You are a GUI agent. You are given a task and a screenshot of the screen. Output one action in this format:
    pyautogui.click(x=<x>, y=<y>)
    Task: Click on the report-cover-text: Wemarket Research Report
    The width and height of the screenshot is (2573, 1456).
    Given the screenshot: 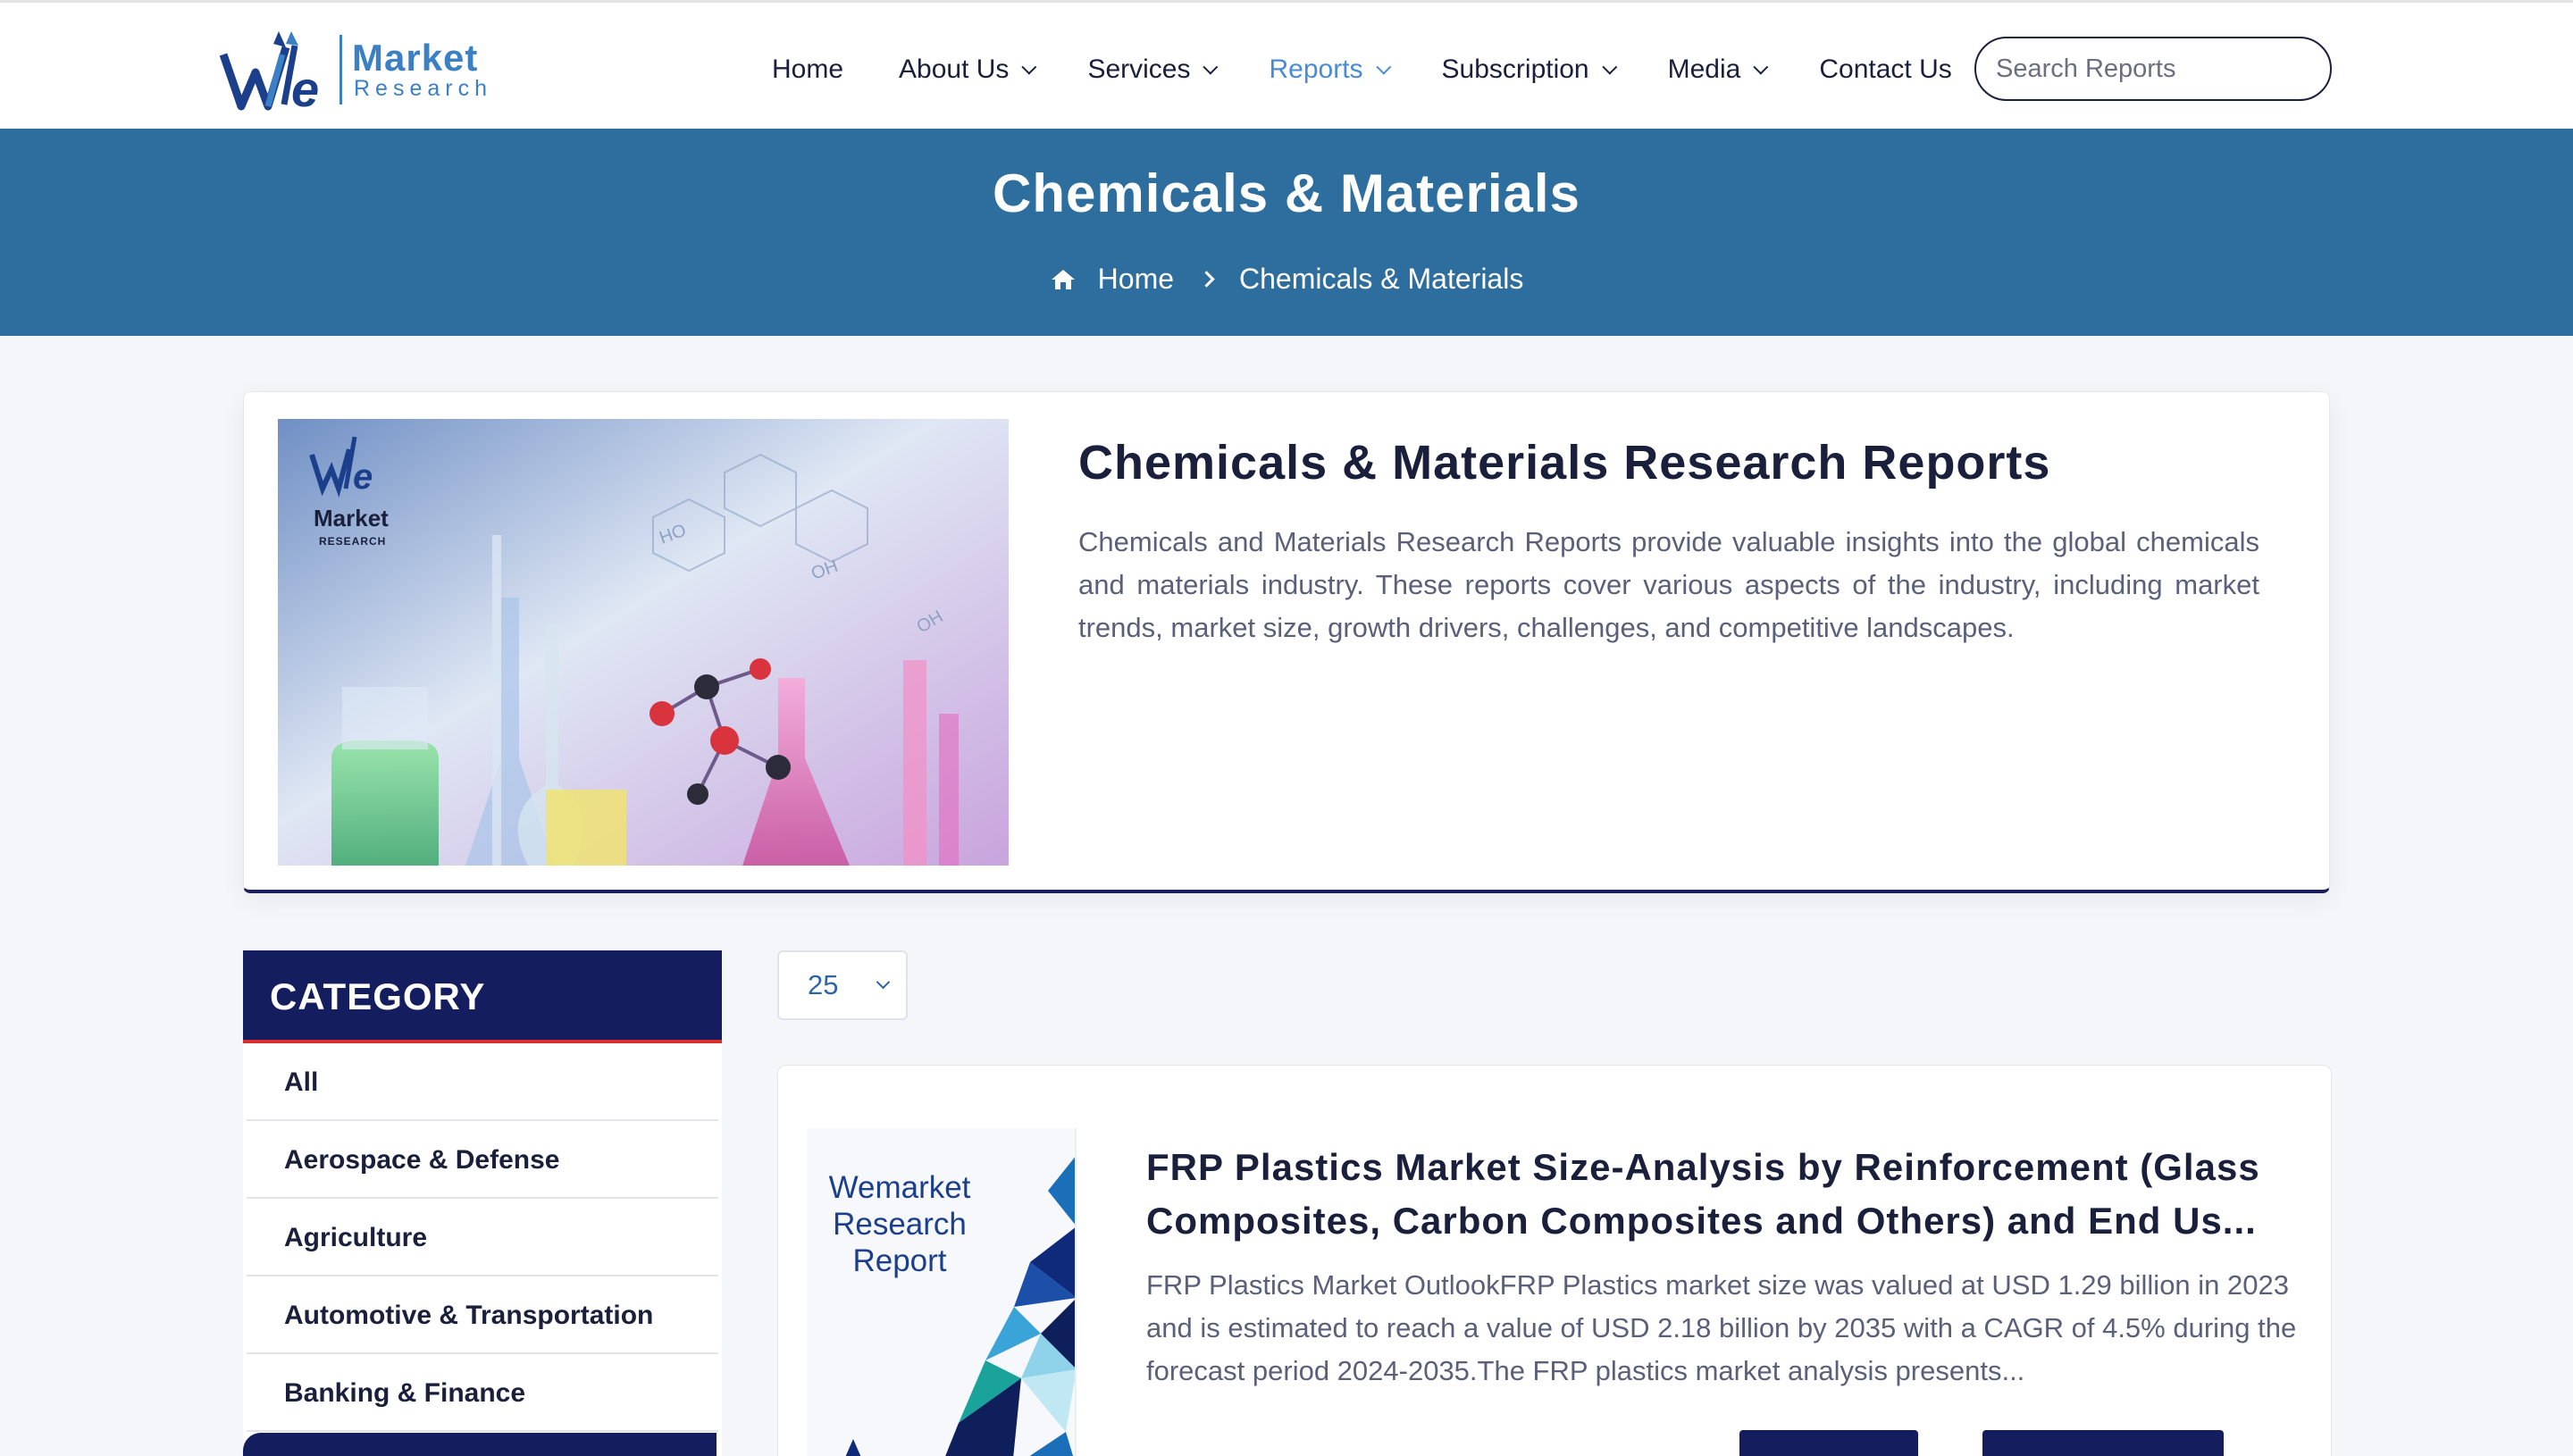 What is the action you would take?
    pyautogui.click(x=899, y=1224)
    